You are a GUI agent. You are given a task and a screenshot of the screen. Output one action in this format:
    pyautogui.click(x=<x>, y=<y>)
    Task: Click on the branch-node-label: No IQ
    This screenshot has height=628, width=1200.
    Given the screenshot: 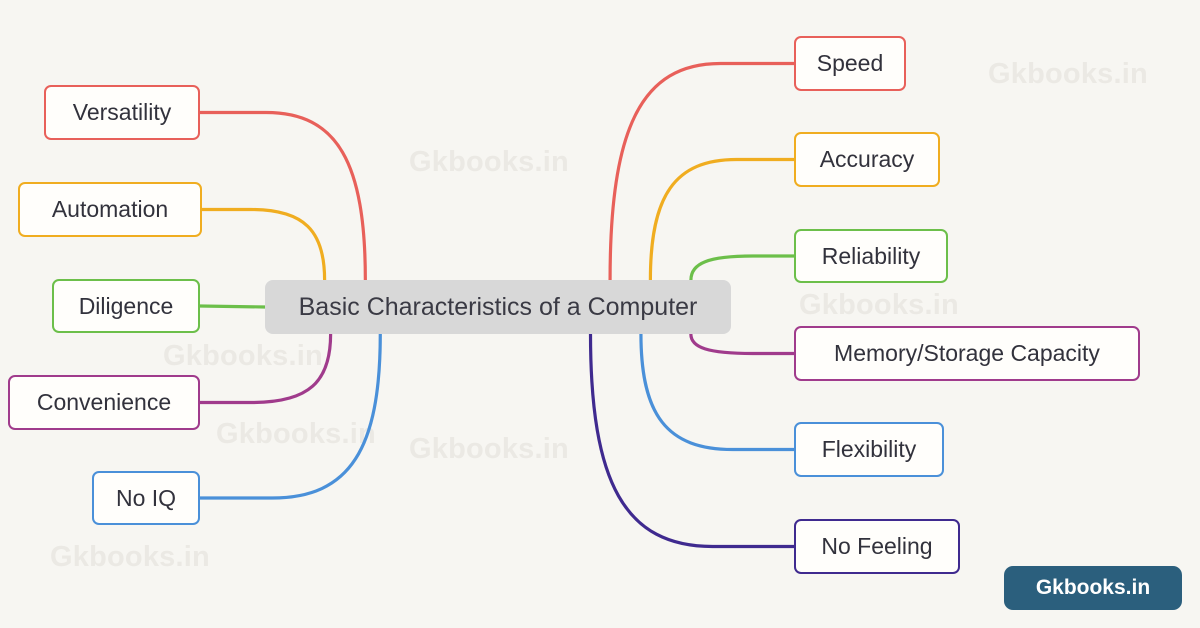 What is the action you would take?
    pyautogui.click(x=146, y=497)
    